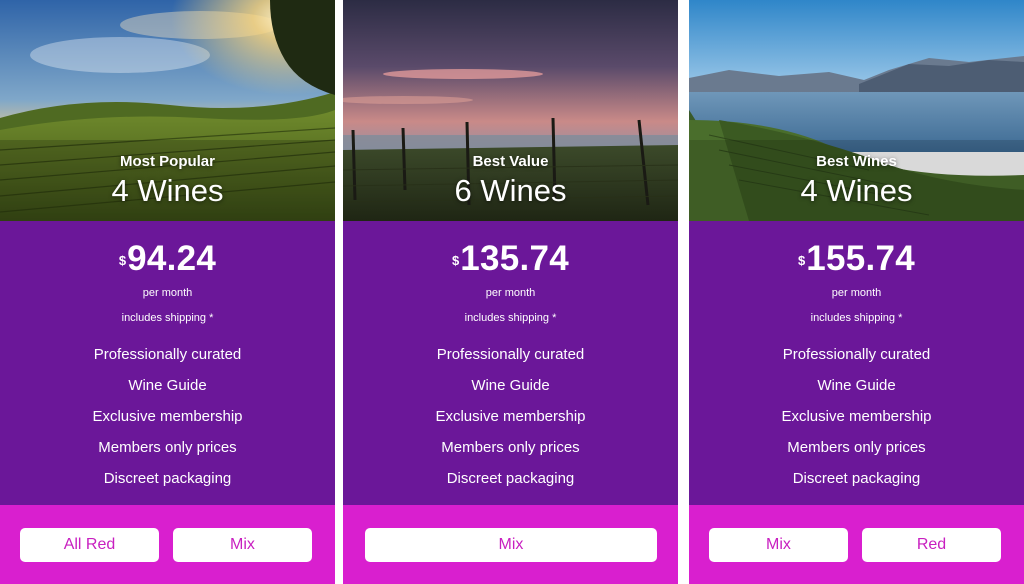 The image size is (1024, 584). I want to click on plan-button-bar: Mix, so click(510, 544).